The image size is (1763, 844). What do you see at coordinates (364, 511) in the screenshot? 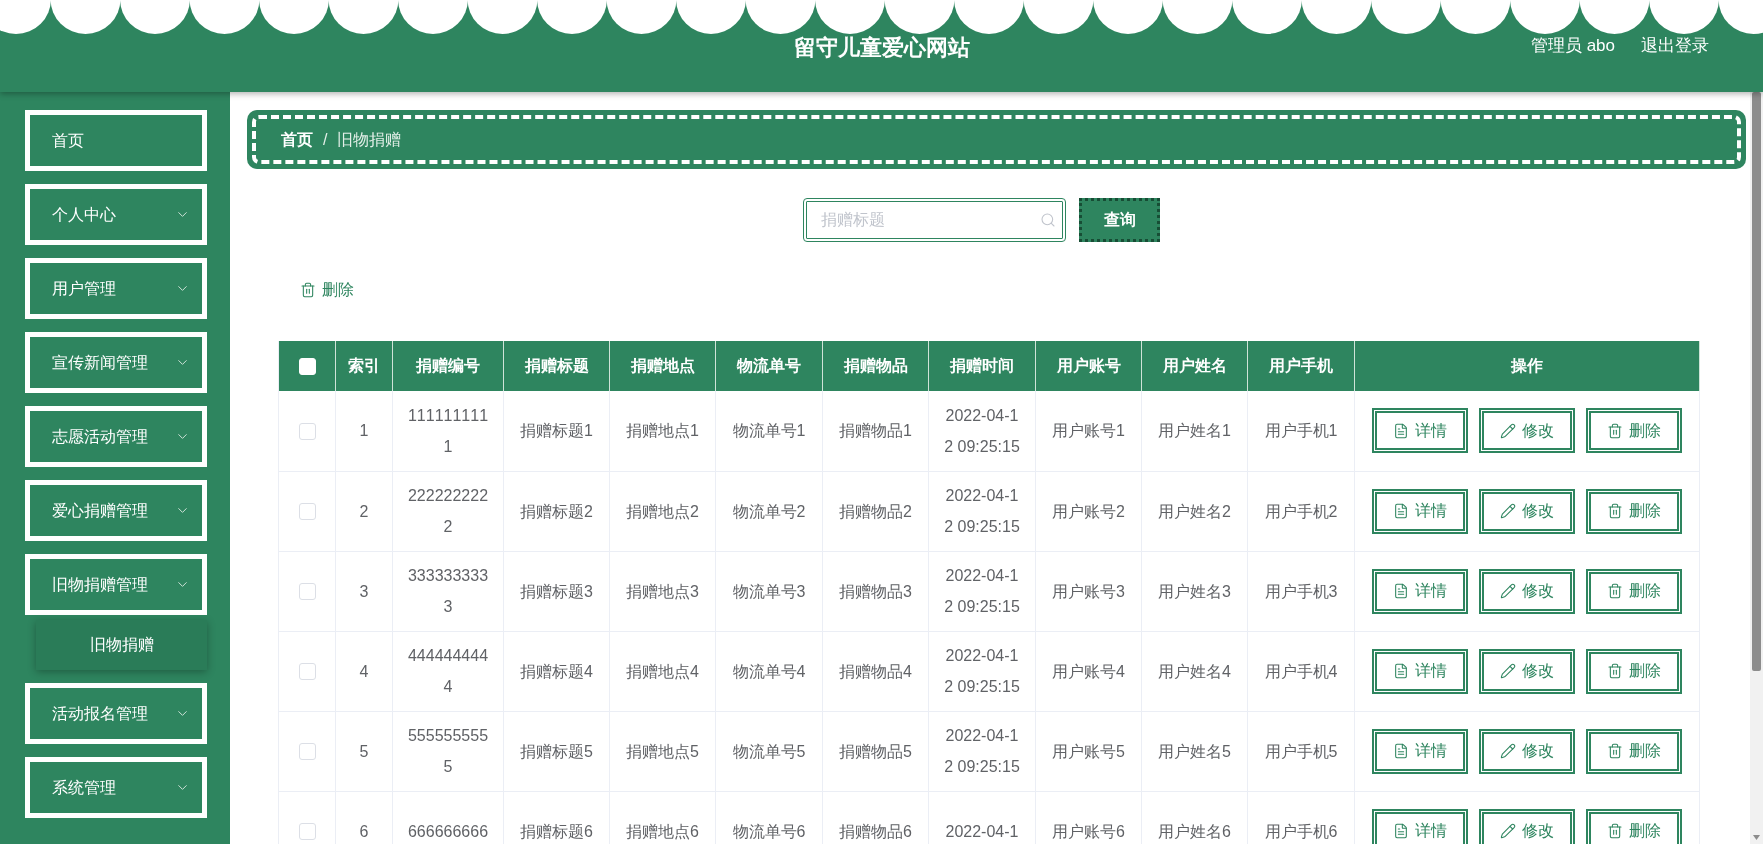
I see `table-cell: 2` at bounding box center [364, 511].